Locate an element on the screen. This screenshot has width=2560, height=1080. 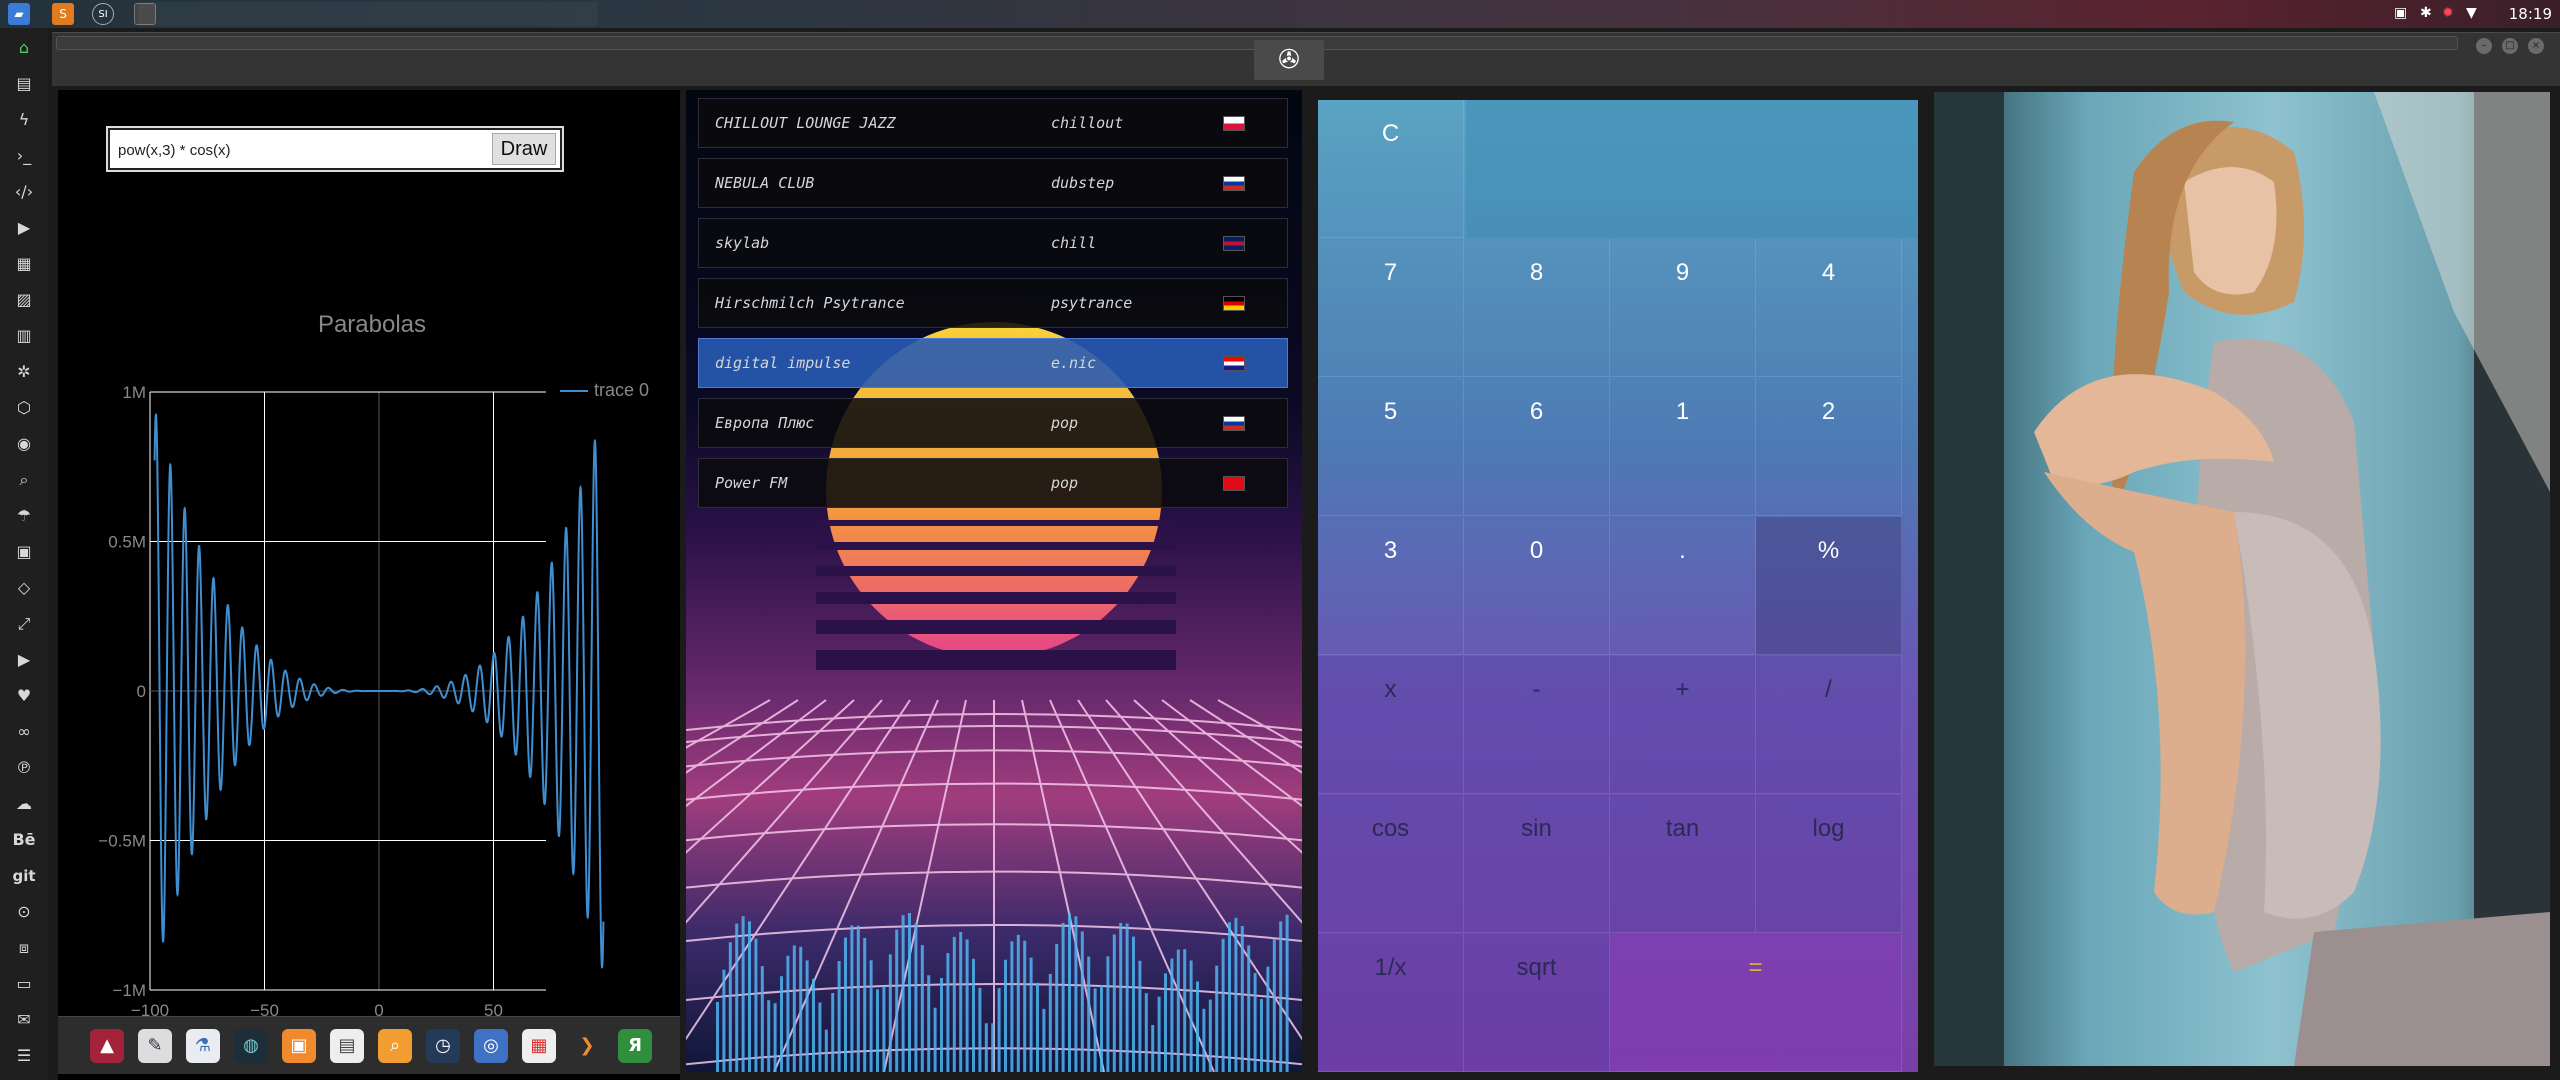
contacts-icon: ▣ is located at coordinates (24, 552).